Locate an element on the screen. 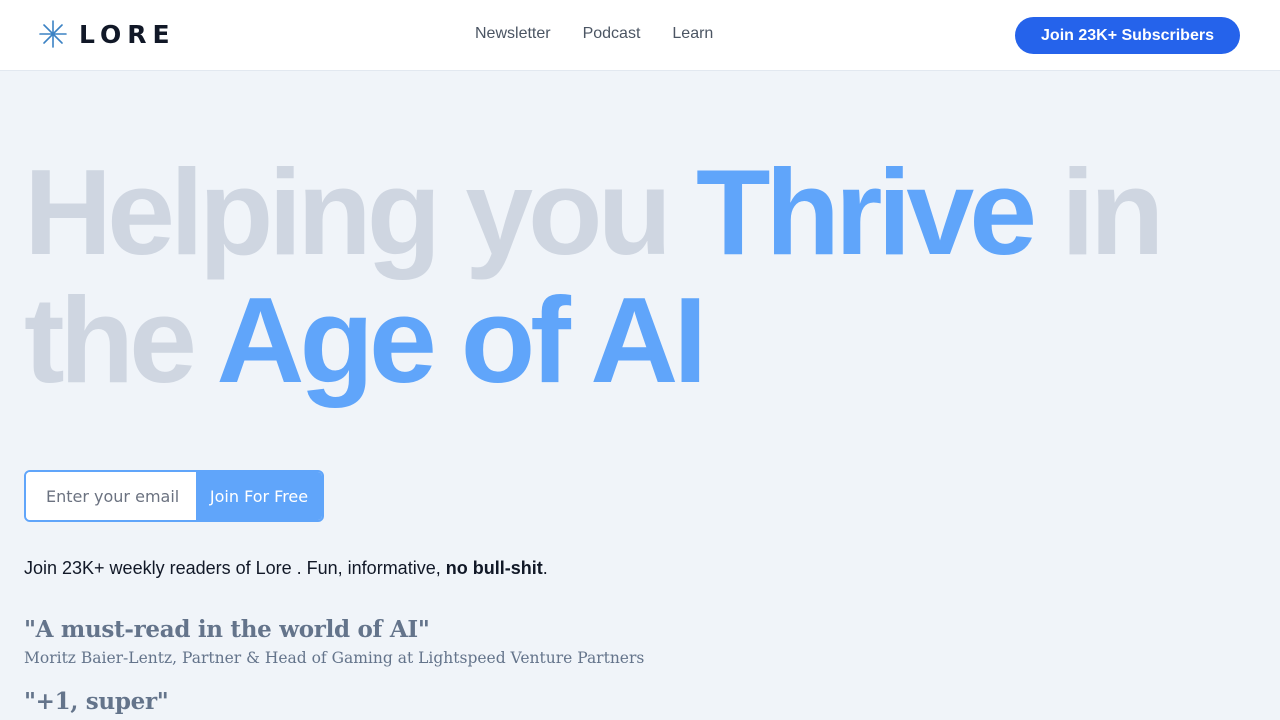 This screenshot has height=720, width=1280. subtitle-bold: no bull-shit is located at coordinates (494, 568).